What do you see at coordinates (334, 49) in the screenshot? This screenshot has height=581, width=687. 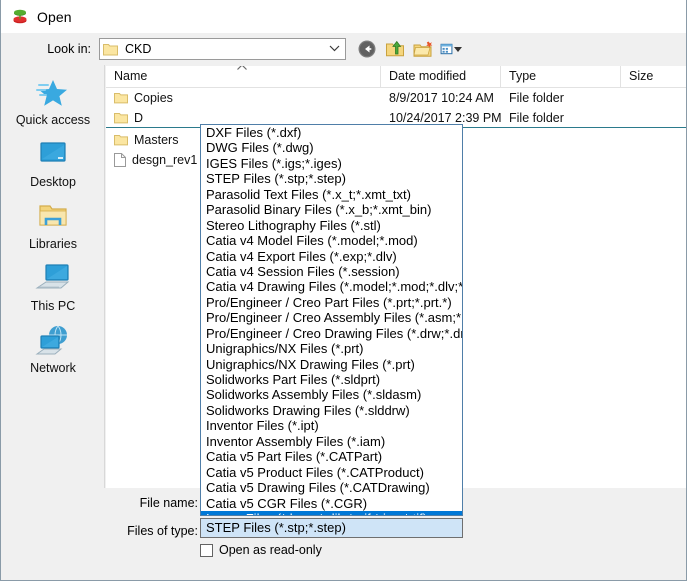 I see `chevron-down-icon` at bounding box center [334, 49].